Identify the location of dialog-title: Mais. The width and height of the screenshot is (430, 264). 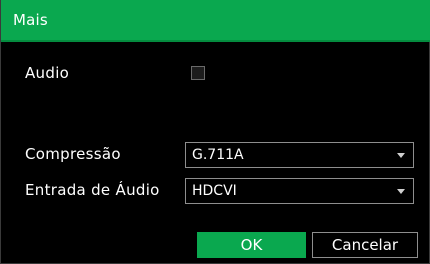
(30, 20).